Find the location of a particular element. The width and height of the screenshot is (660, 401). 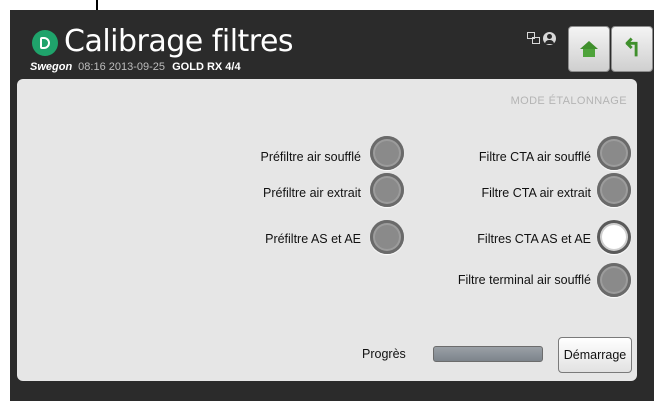

home-button is located at coordinates (589, 49).